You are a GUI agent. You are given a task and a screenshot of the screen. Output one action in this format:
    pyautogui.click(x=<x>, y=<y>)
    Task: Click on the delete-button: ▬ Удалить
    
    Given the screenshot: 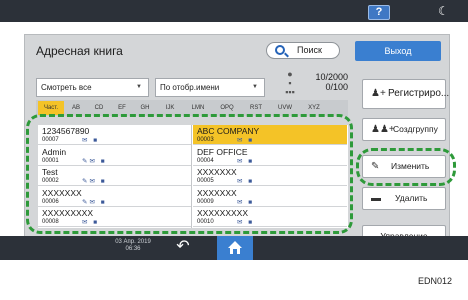 What is the action you would take?
    pyautogui.click(x=404, y=198)
    